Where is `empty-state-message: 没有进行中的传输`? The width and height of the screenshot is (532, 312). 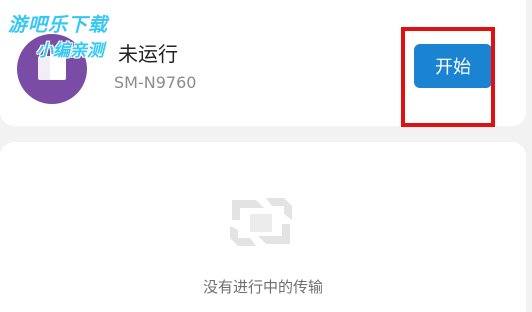
empty-state-message: 没有进行中的传输 is located at coordinates (262, 287).